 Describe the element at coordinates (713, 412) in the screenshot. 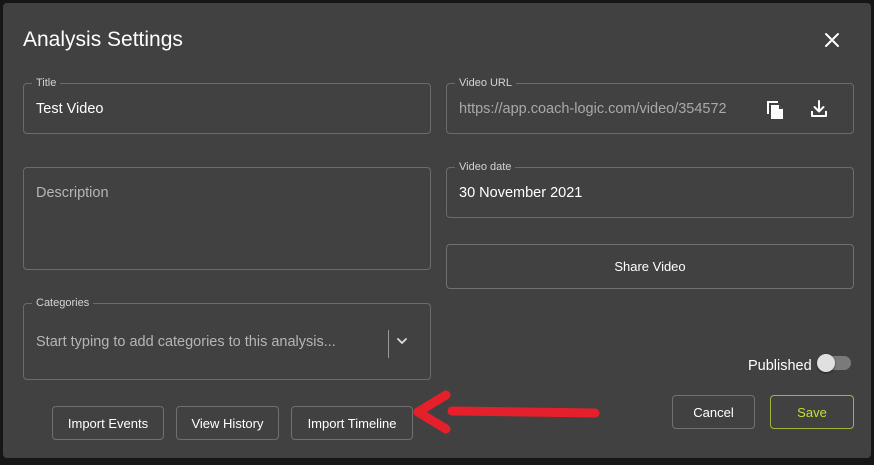

I see `cancel-button: Cancel` at that location.